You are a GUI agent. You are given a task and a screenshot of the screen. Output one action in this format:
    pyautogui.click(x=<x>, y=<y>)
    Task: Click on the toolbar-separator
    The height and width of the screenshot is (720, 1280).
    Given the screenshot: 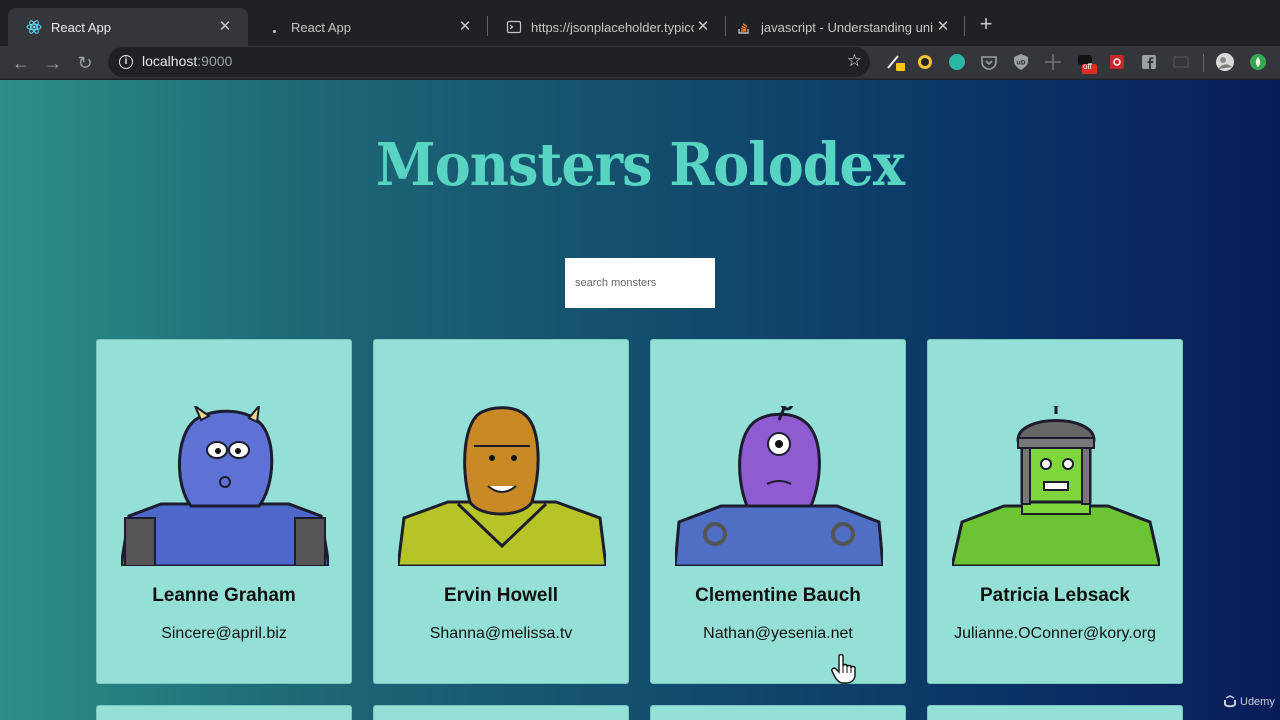 What is the action you would take?
    pyautogui.click(x=1203, y=63)
    